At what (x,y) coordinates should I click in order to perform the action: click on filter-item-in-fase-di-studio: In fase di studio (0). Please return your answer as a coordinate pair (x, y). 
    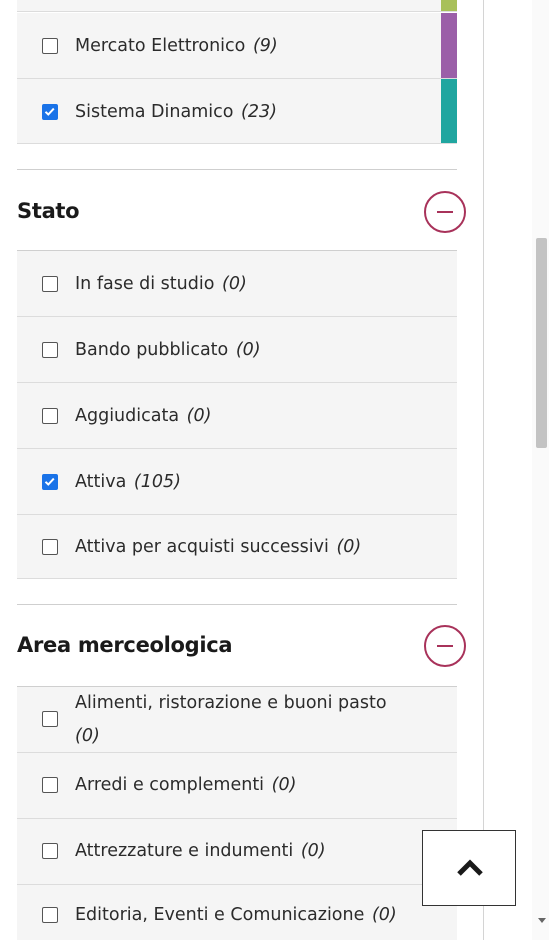
    Looking at the image, I should click on (237, 284).